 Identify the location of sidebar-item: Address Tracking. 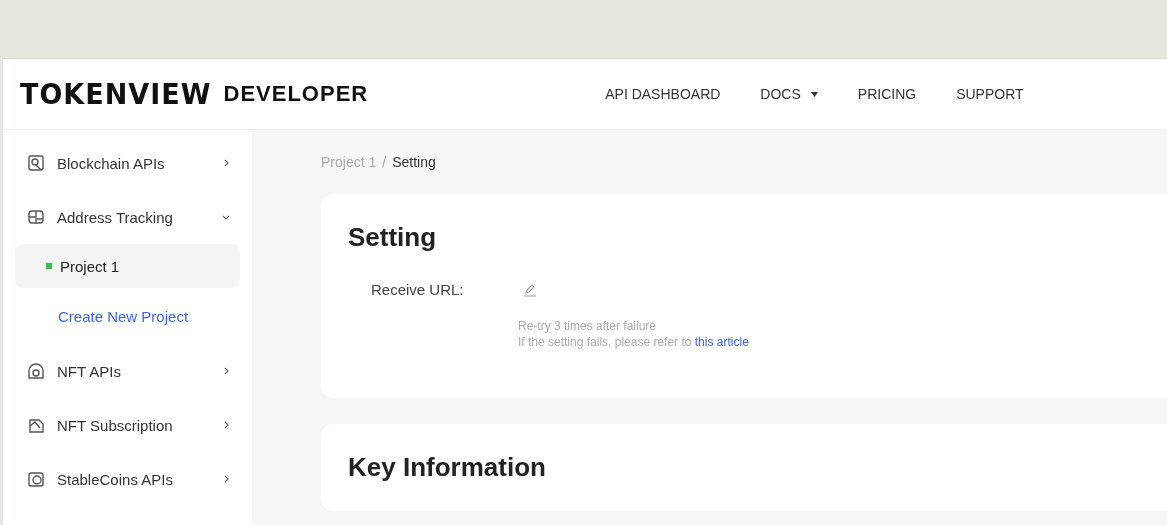
(127, 217).